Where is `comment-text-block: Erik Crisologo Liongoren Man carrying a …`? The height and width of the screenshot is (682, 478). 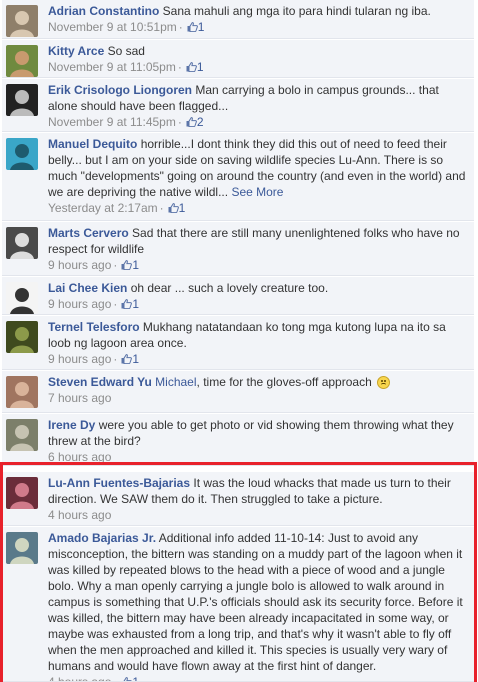
comment-text-block: Erik Crisologo Liongoren Man carrying a … is located at coordinates (258, 98).